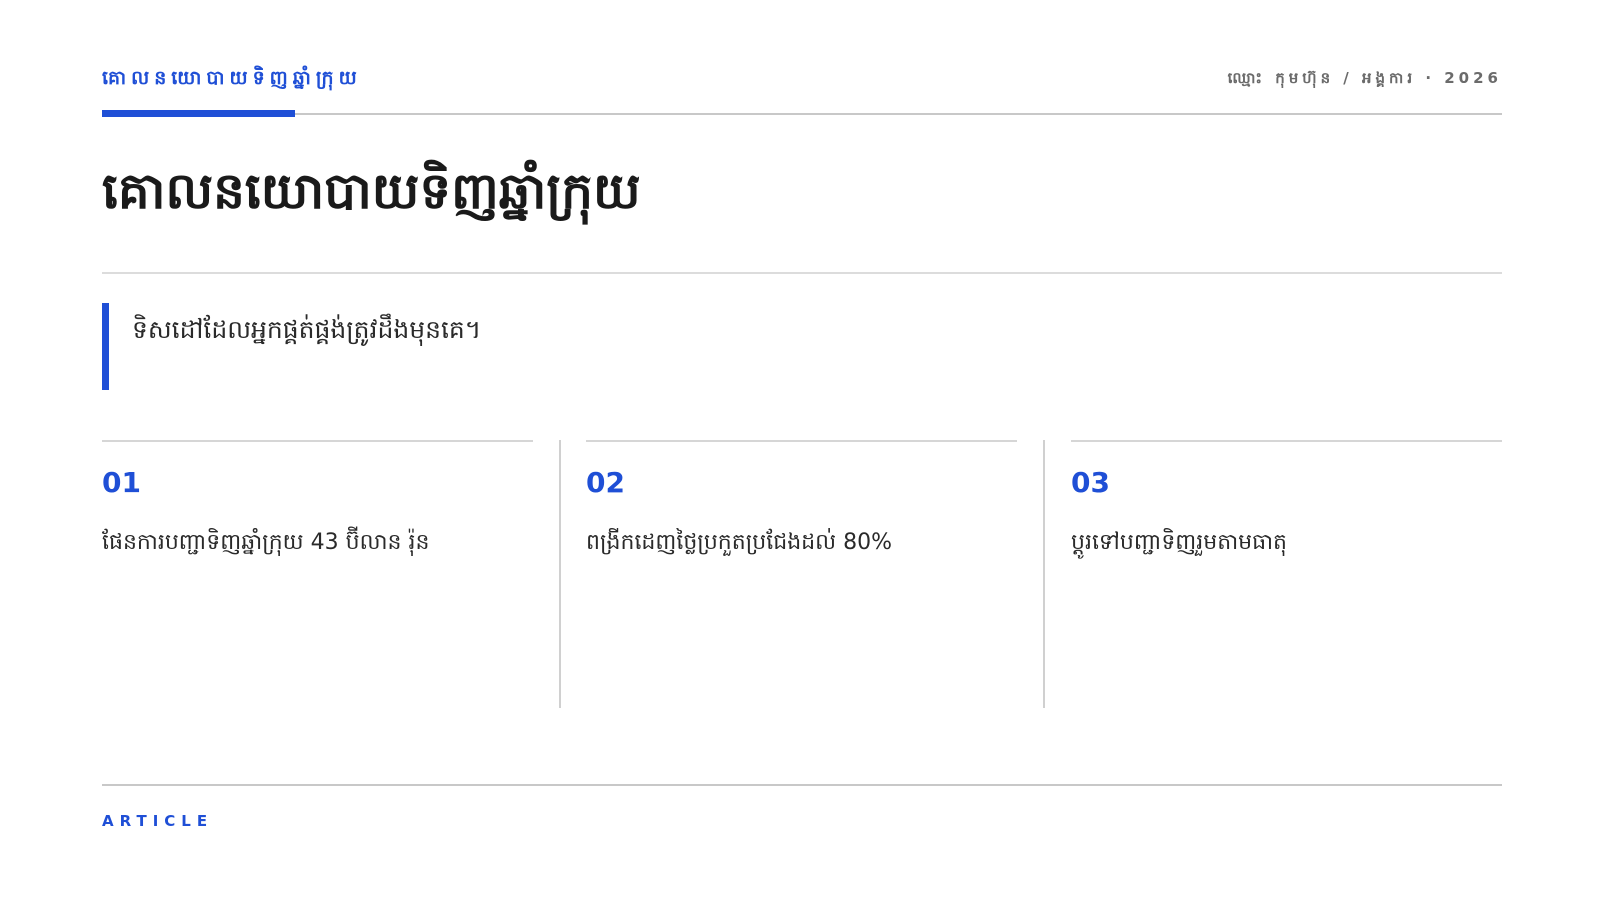 The height and width of the screenshot is (900, 1598). Describe the element at coordinates (1364, 78) in the screenshot. I see `organization-year-meta: ឈ្មោះ កុមហ៊ុន / អង្គការ · 2026` at that location.